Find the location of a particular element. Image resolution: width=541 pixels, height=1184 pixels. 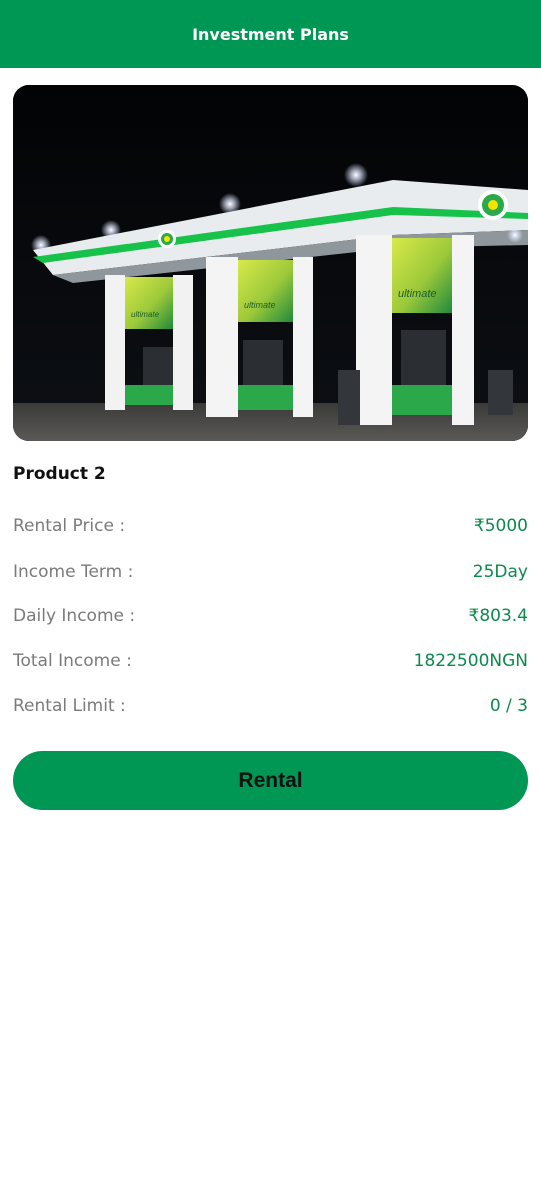

page-title: Investment Plans is located at coordinates (270, 34).